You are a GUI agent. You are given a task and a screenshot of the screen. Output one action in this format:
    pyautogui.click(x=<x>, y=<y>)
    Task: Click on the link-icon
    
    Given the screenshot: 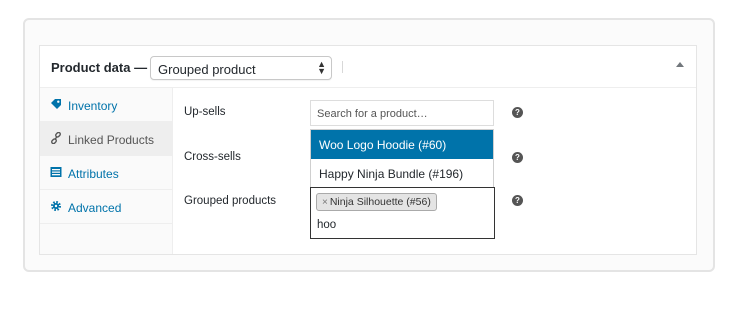 What is the action you would take?
    pyautogui.click(x=56, y=138)
    